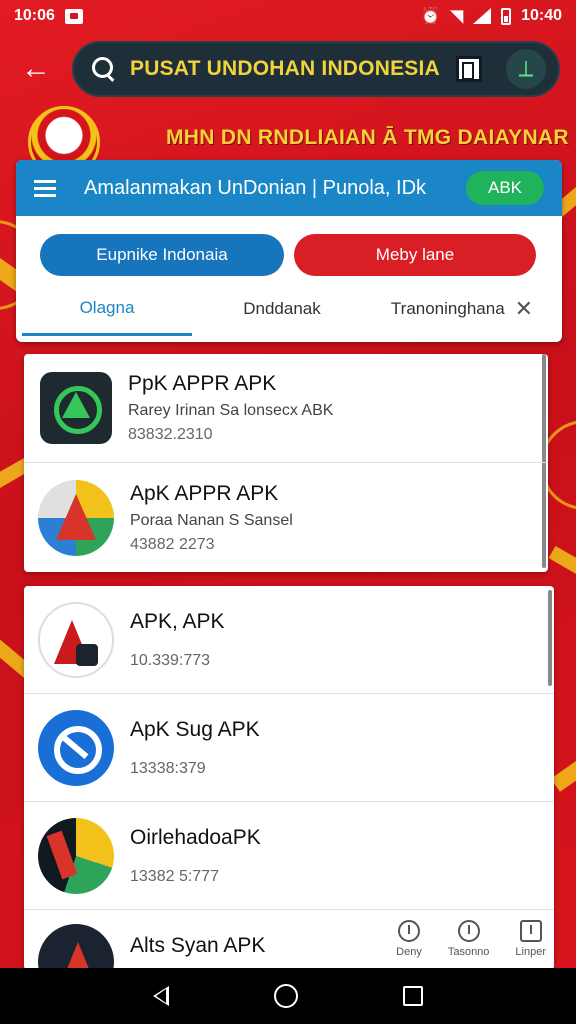 Image resolution: width=576 pixels, height=1024 pixels. I want to click on status-time-left: 10:06, so click(34, 15).